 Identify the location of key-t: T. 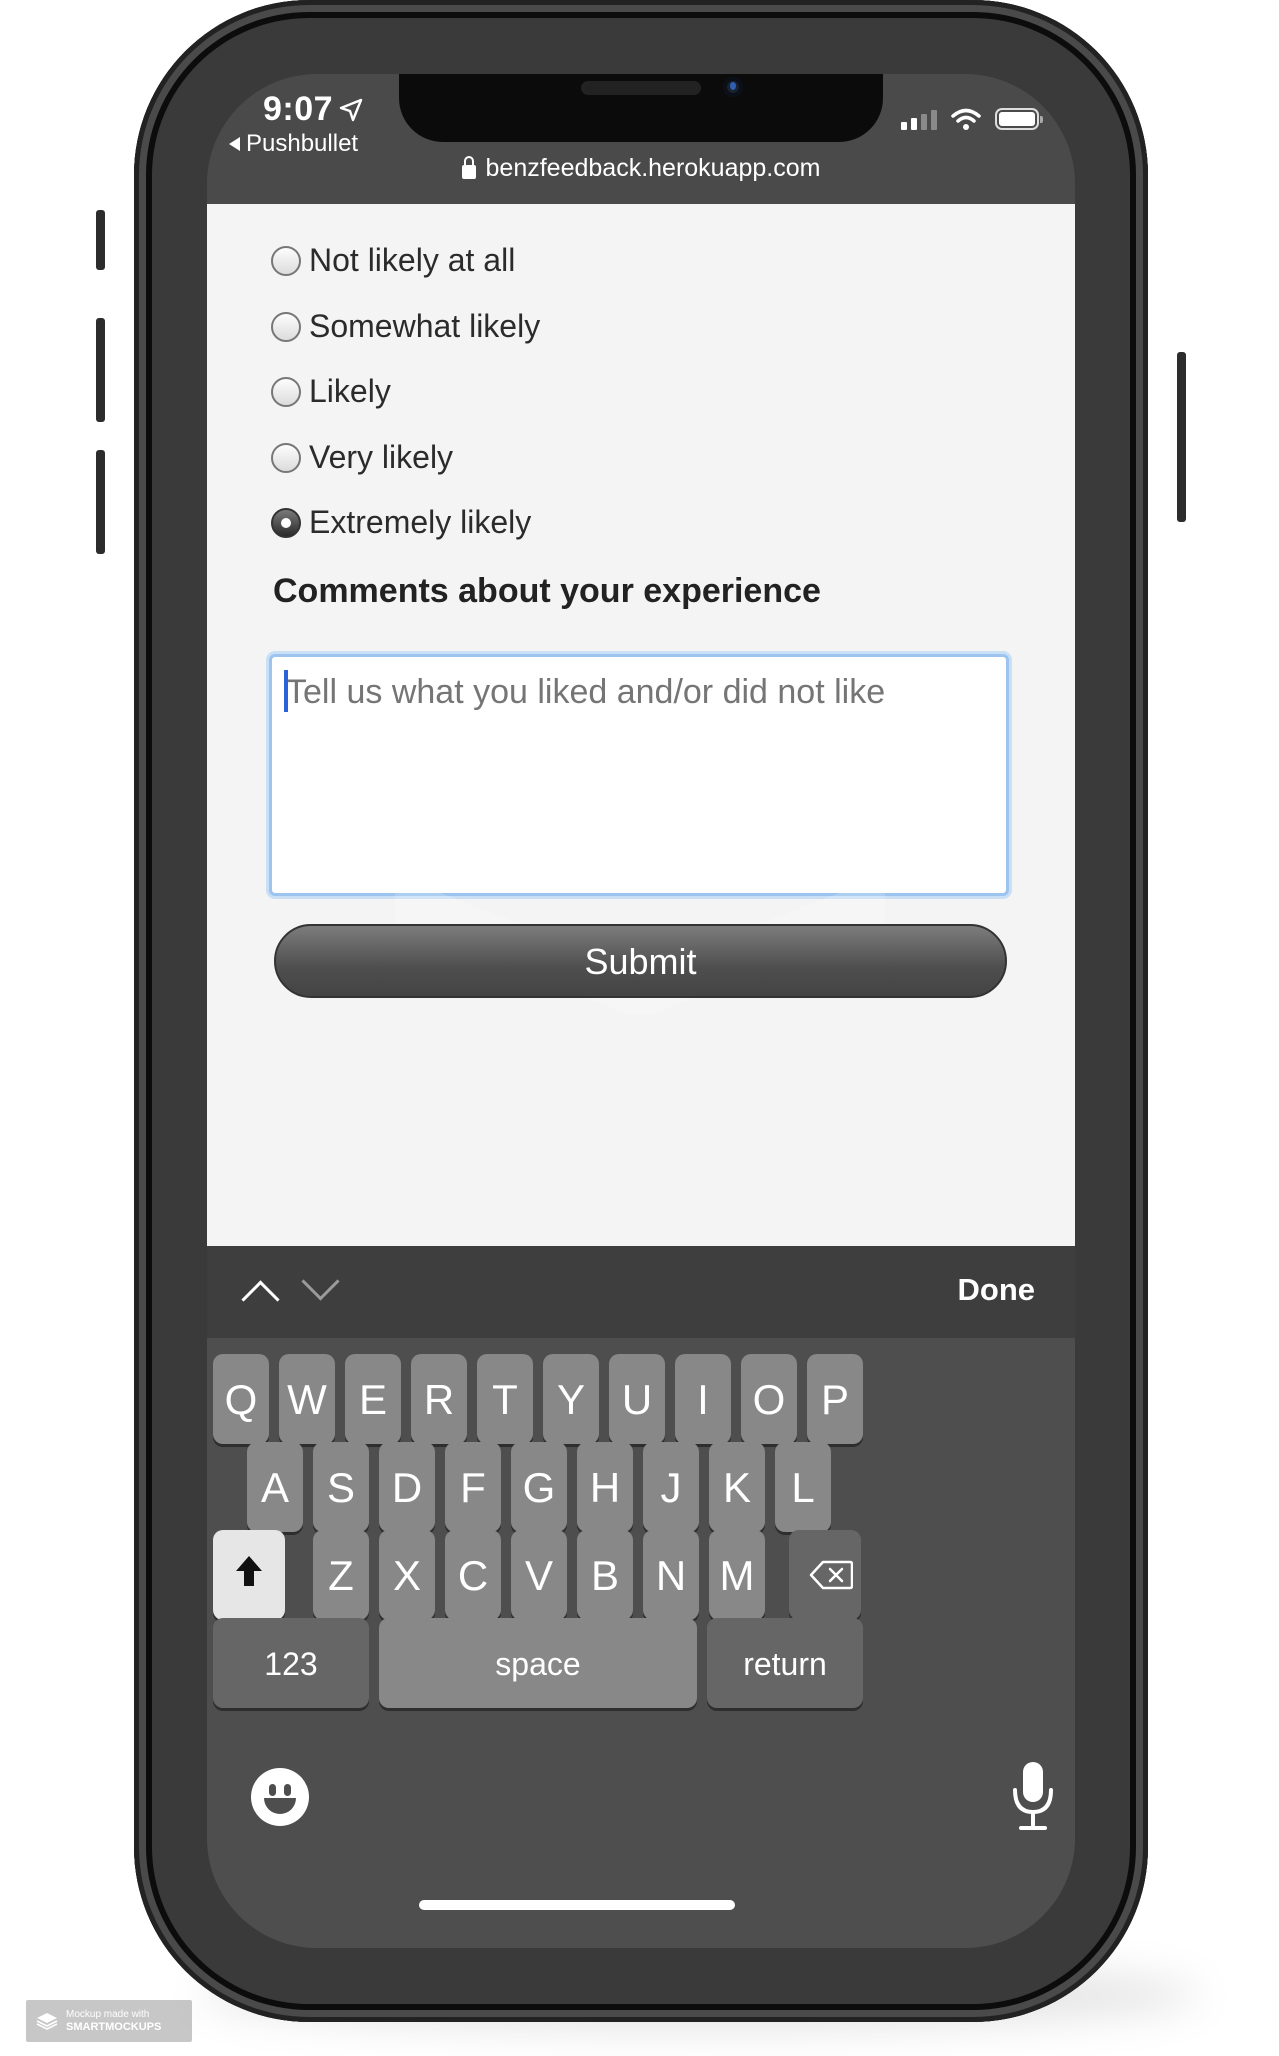
(505, 1399).